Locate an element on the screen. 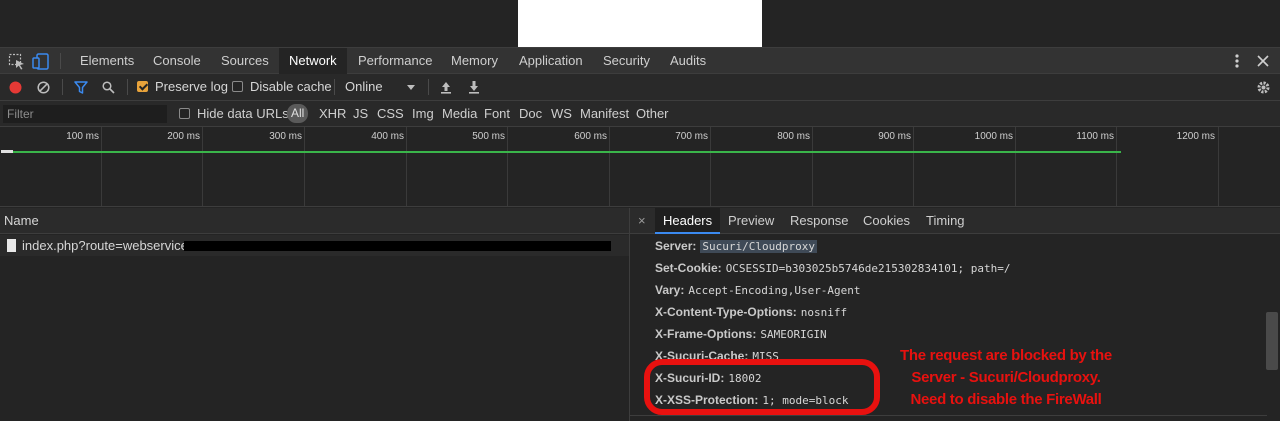 This screenshot has height=421, width=1280. tab-elements: Elements is located at coordinates (107, 61).